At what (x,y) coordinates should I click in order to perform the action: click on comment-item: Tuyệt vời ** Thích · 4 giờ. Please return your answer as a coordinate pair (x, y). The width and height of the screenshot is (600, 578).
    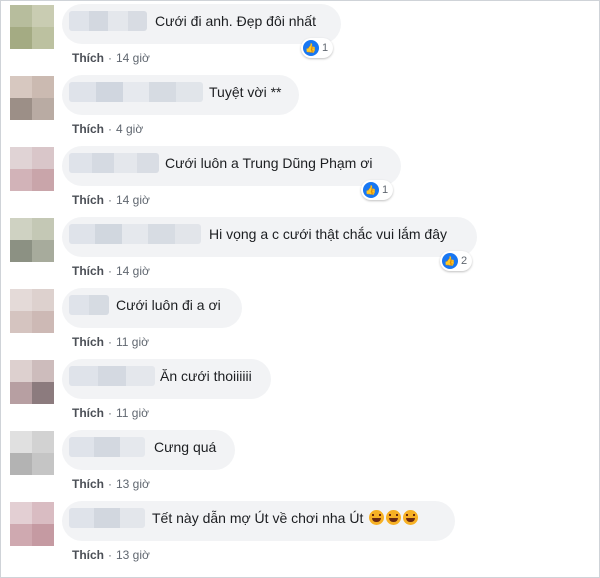
    Looking at the image, I should click on (300, 107).